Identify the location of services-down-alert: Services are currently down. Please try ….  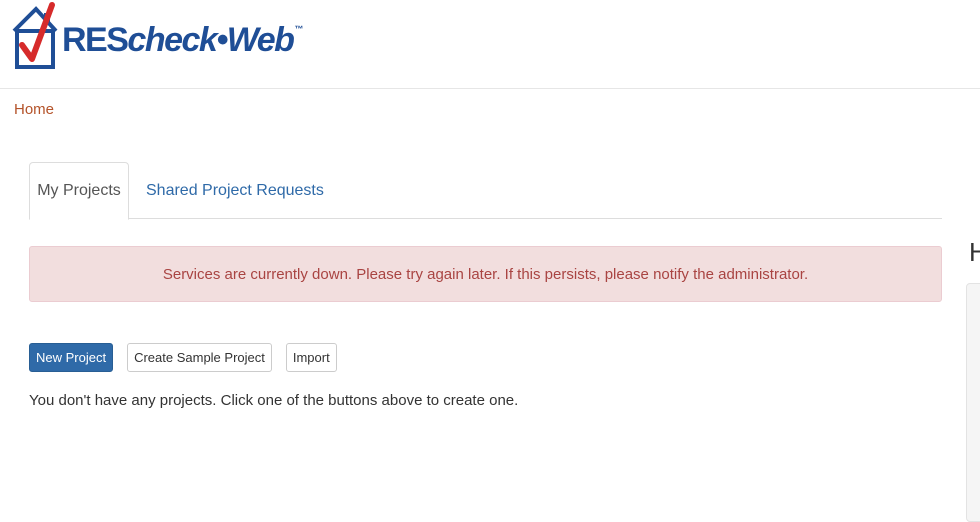
(485, 274).